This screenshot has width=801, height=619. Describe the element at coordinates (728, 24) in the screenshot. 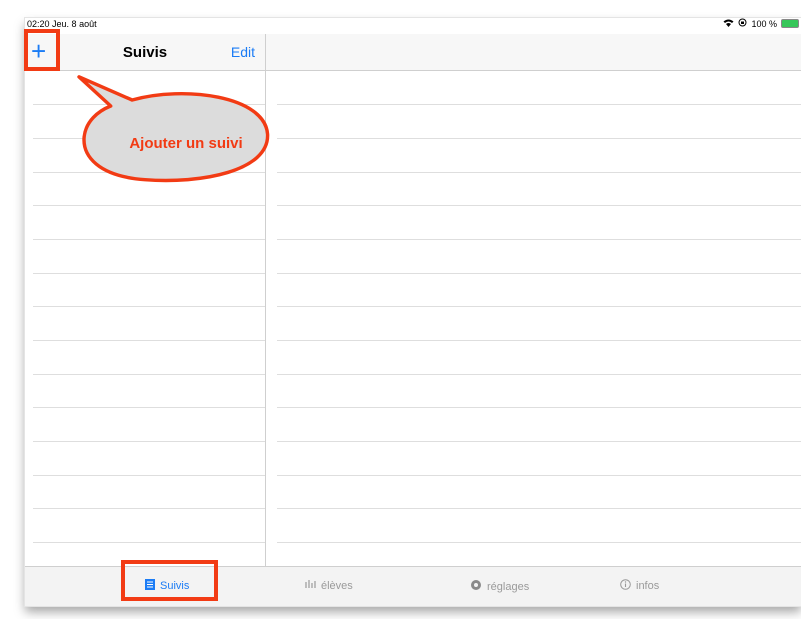

I see `wifi-icon` at that location.